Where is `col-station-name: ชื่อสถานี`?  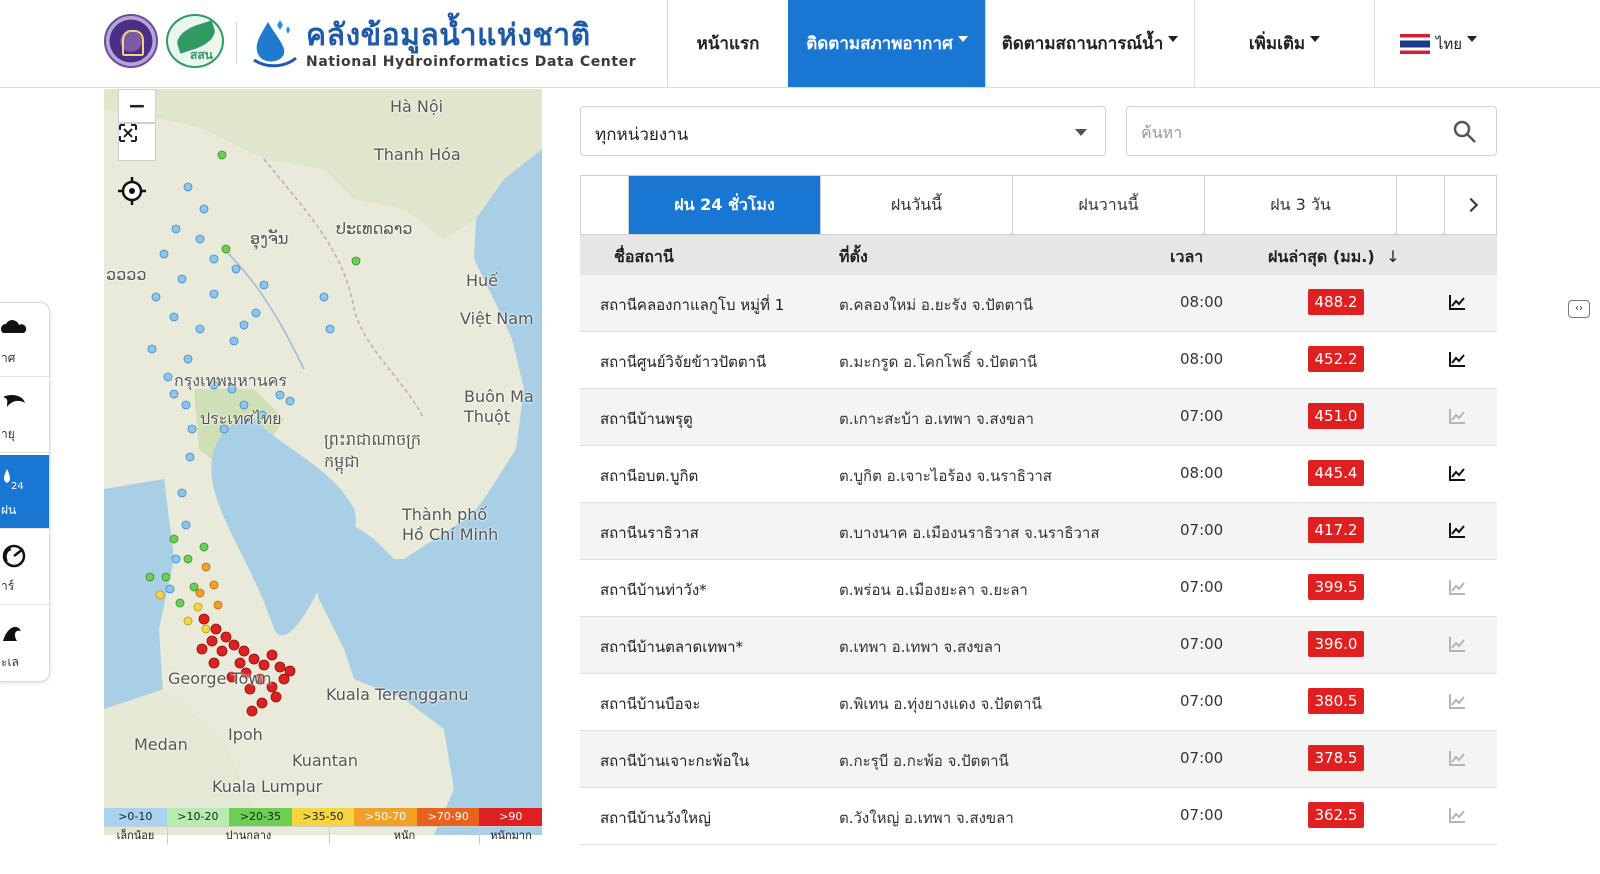 col-station-name: ชื่อสถานี is located at coordinates (644, 257).